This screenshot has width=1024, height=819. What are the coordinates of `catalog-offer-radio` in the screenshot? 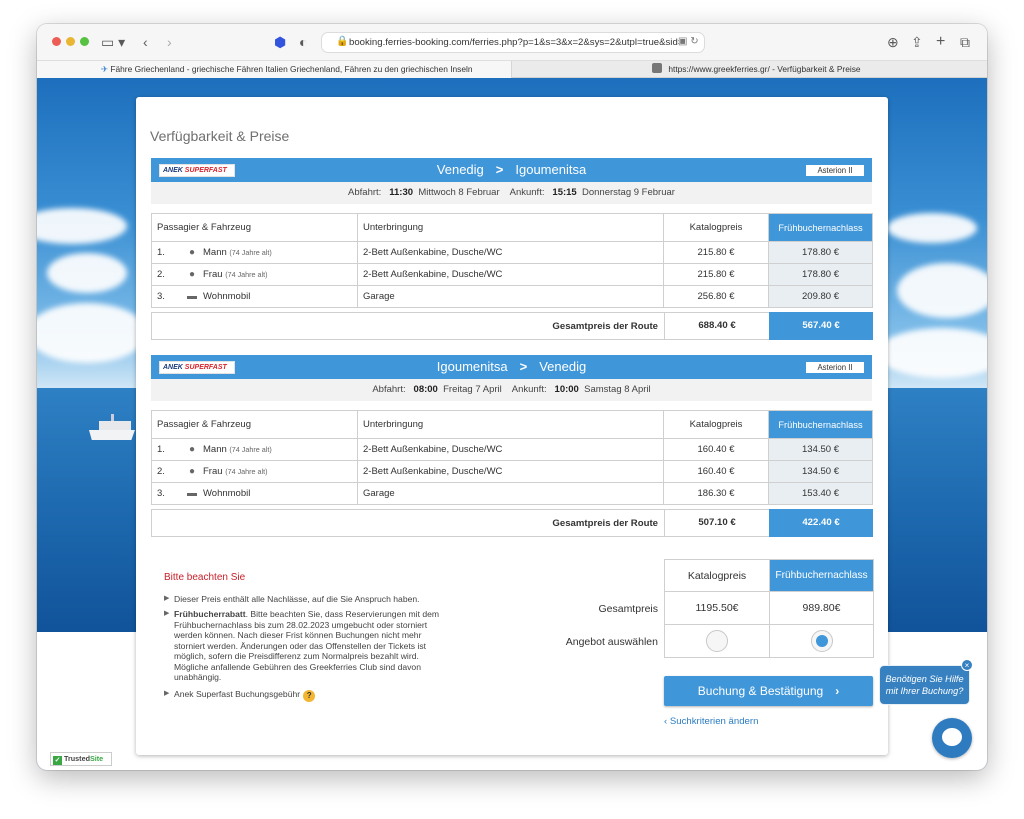 It's located at (717, 641).